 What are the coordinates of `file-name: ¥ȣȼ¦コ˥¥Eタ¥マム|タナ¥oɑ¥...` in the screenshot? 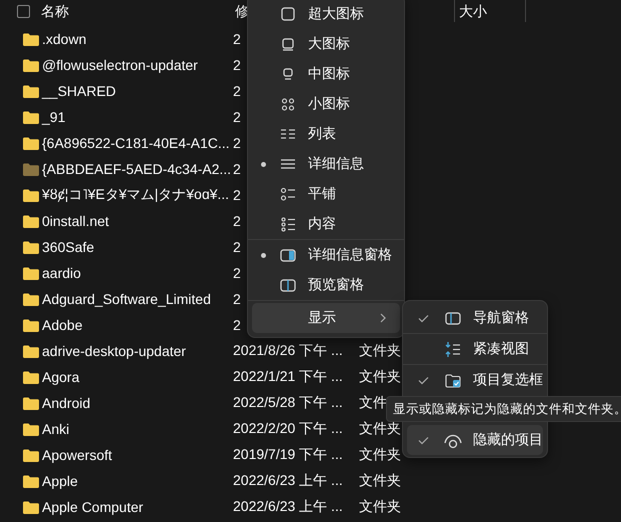 It's located at (136, 195).